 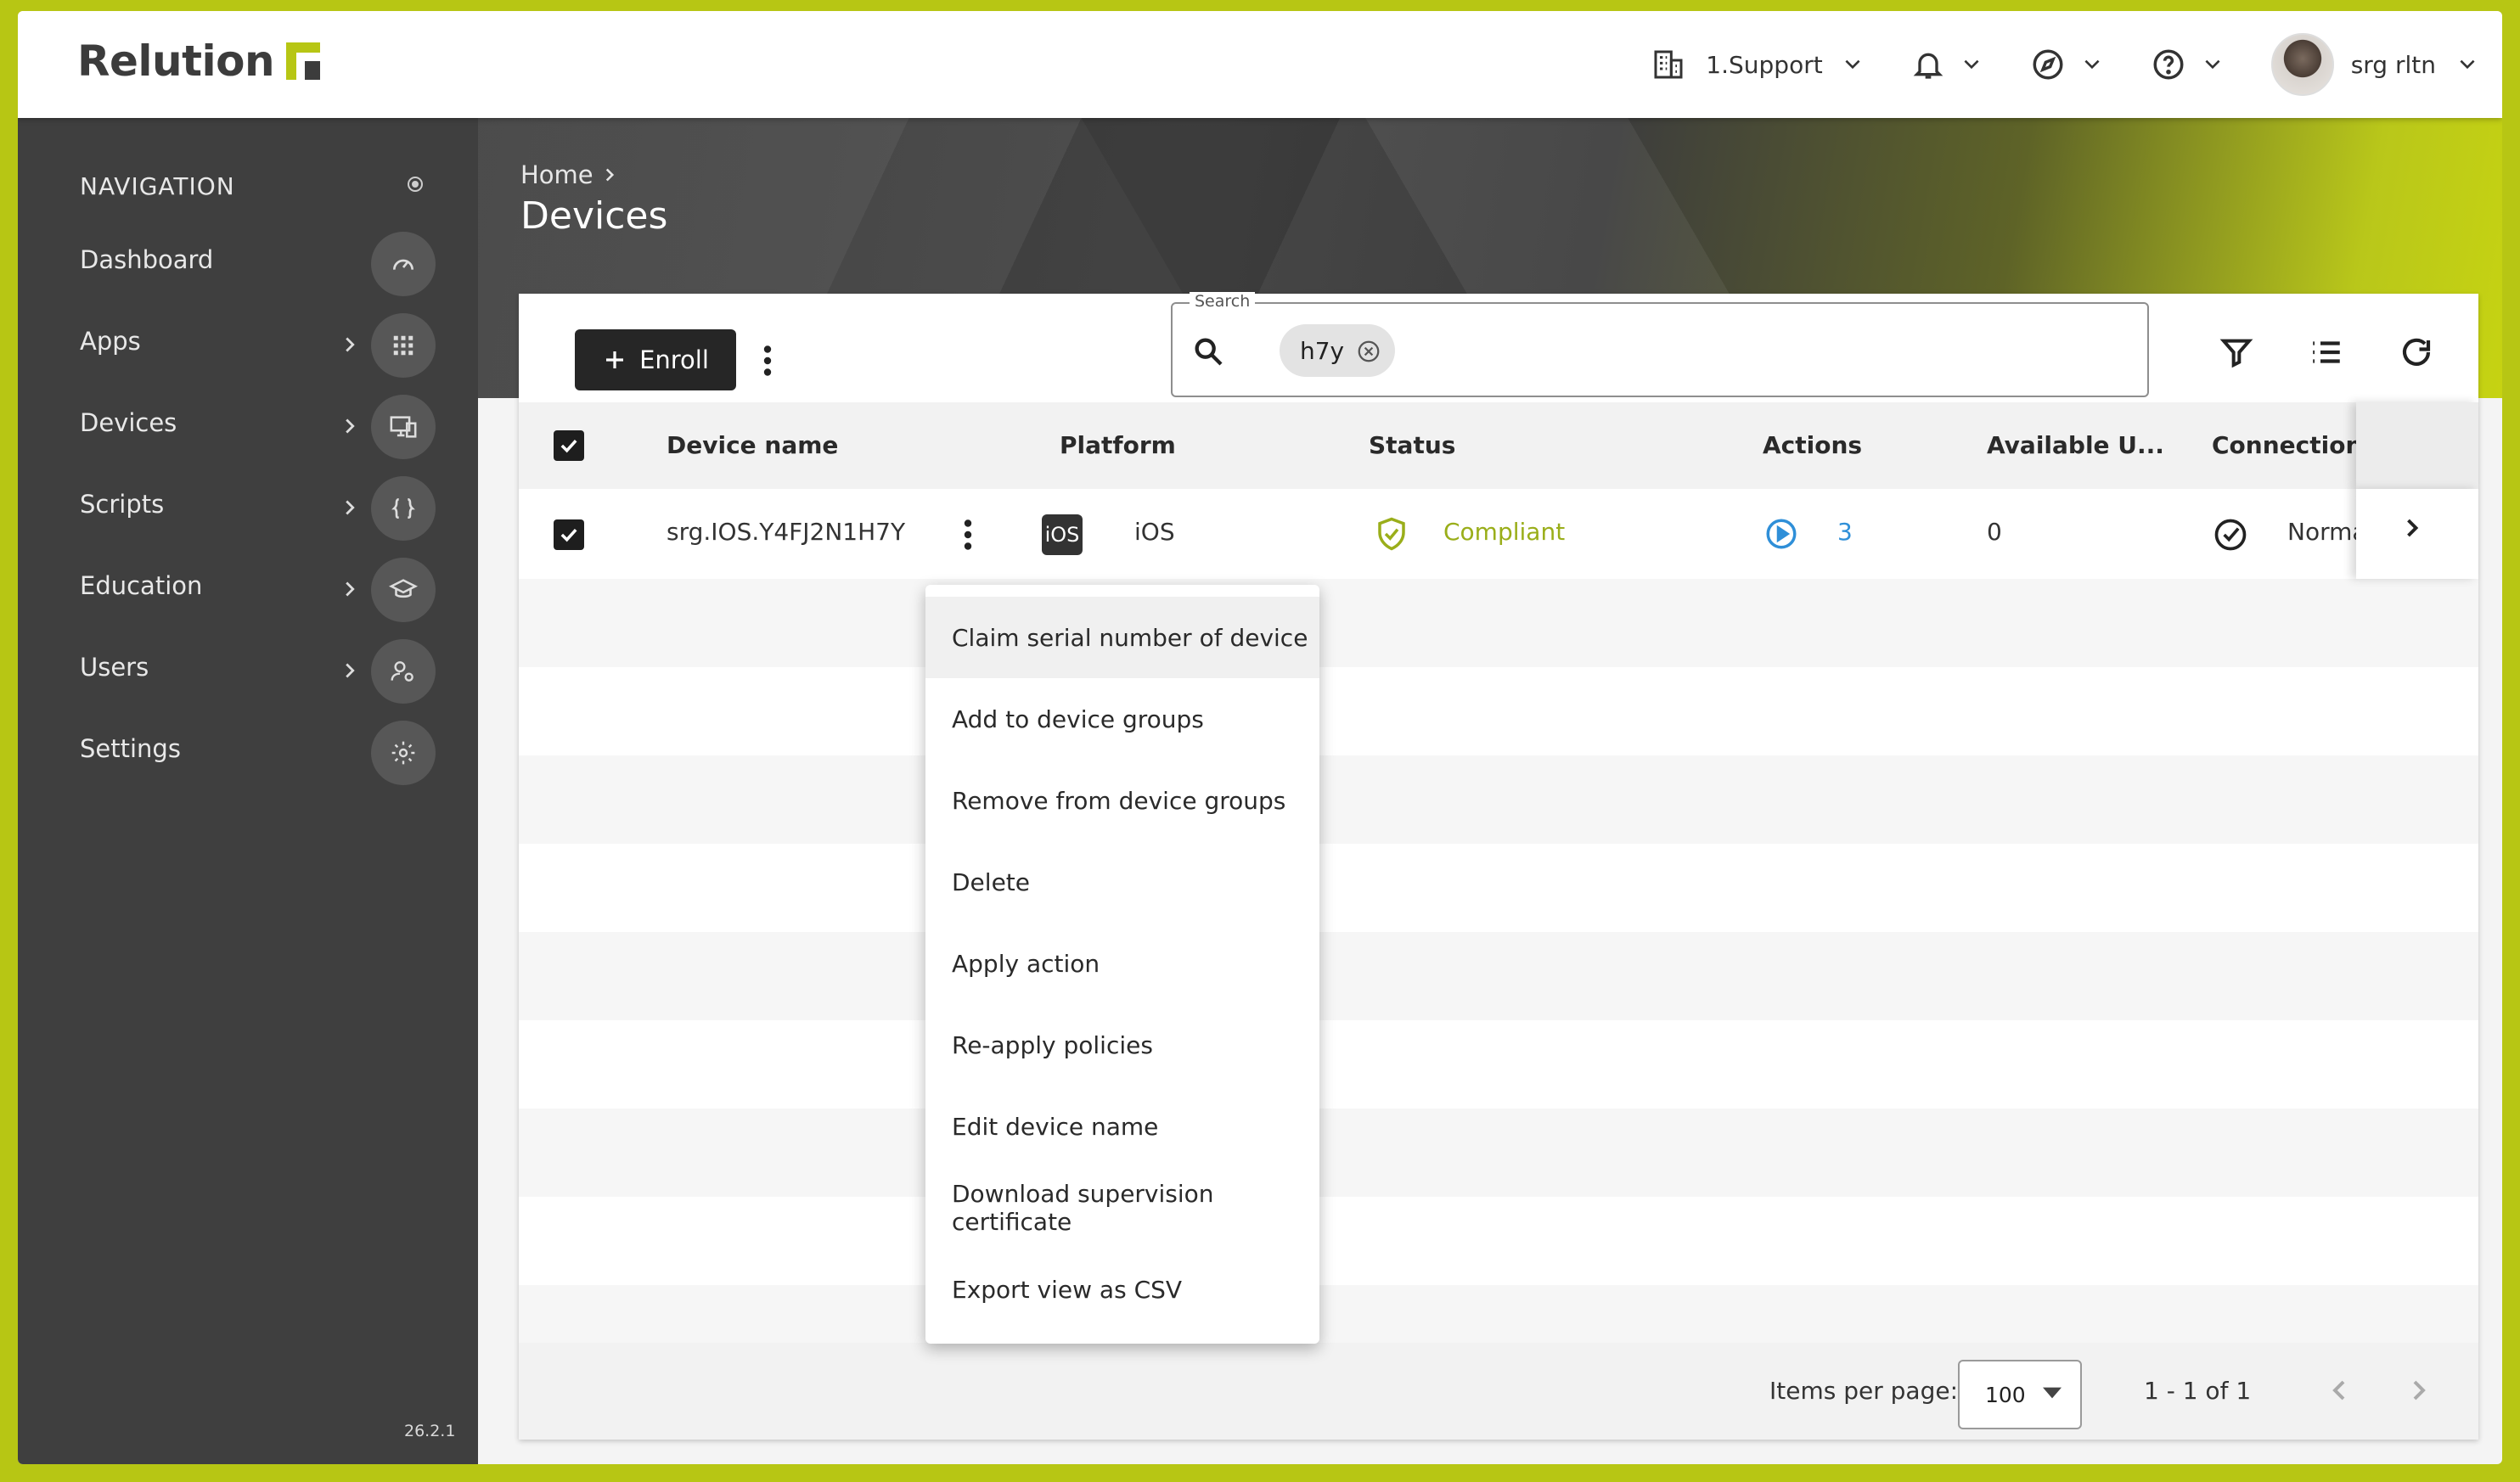 What do you see at coordinates (141, 585) in the screenshot?
I see `sidebar-item-label: Education` at bounding box center [141, 585].